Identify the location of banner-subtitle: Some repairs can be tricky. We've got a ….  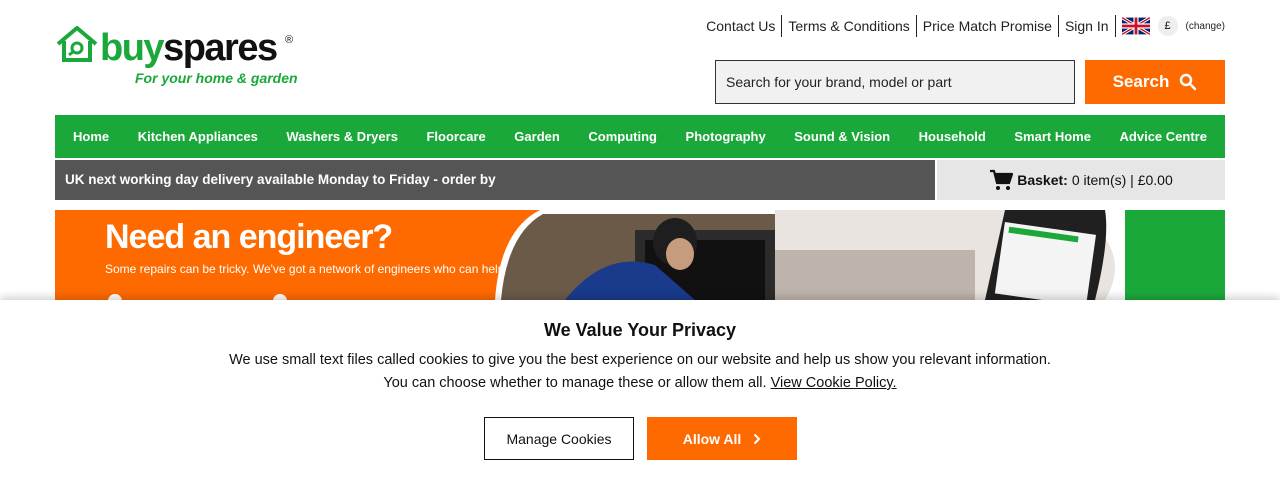
(306, 269).